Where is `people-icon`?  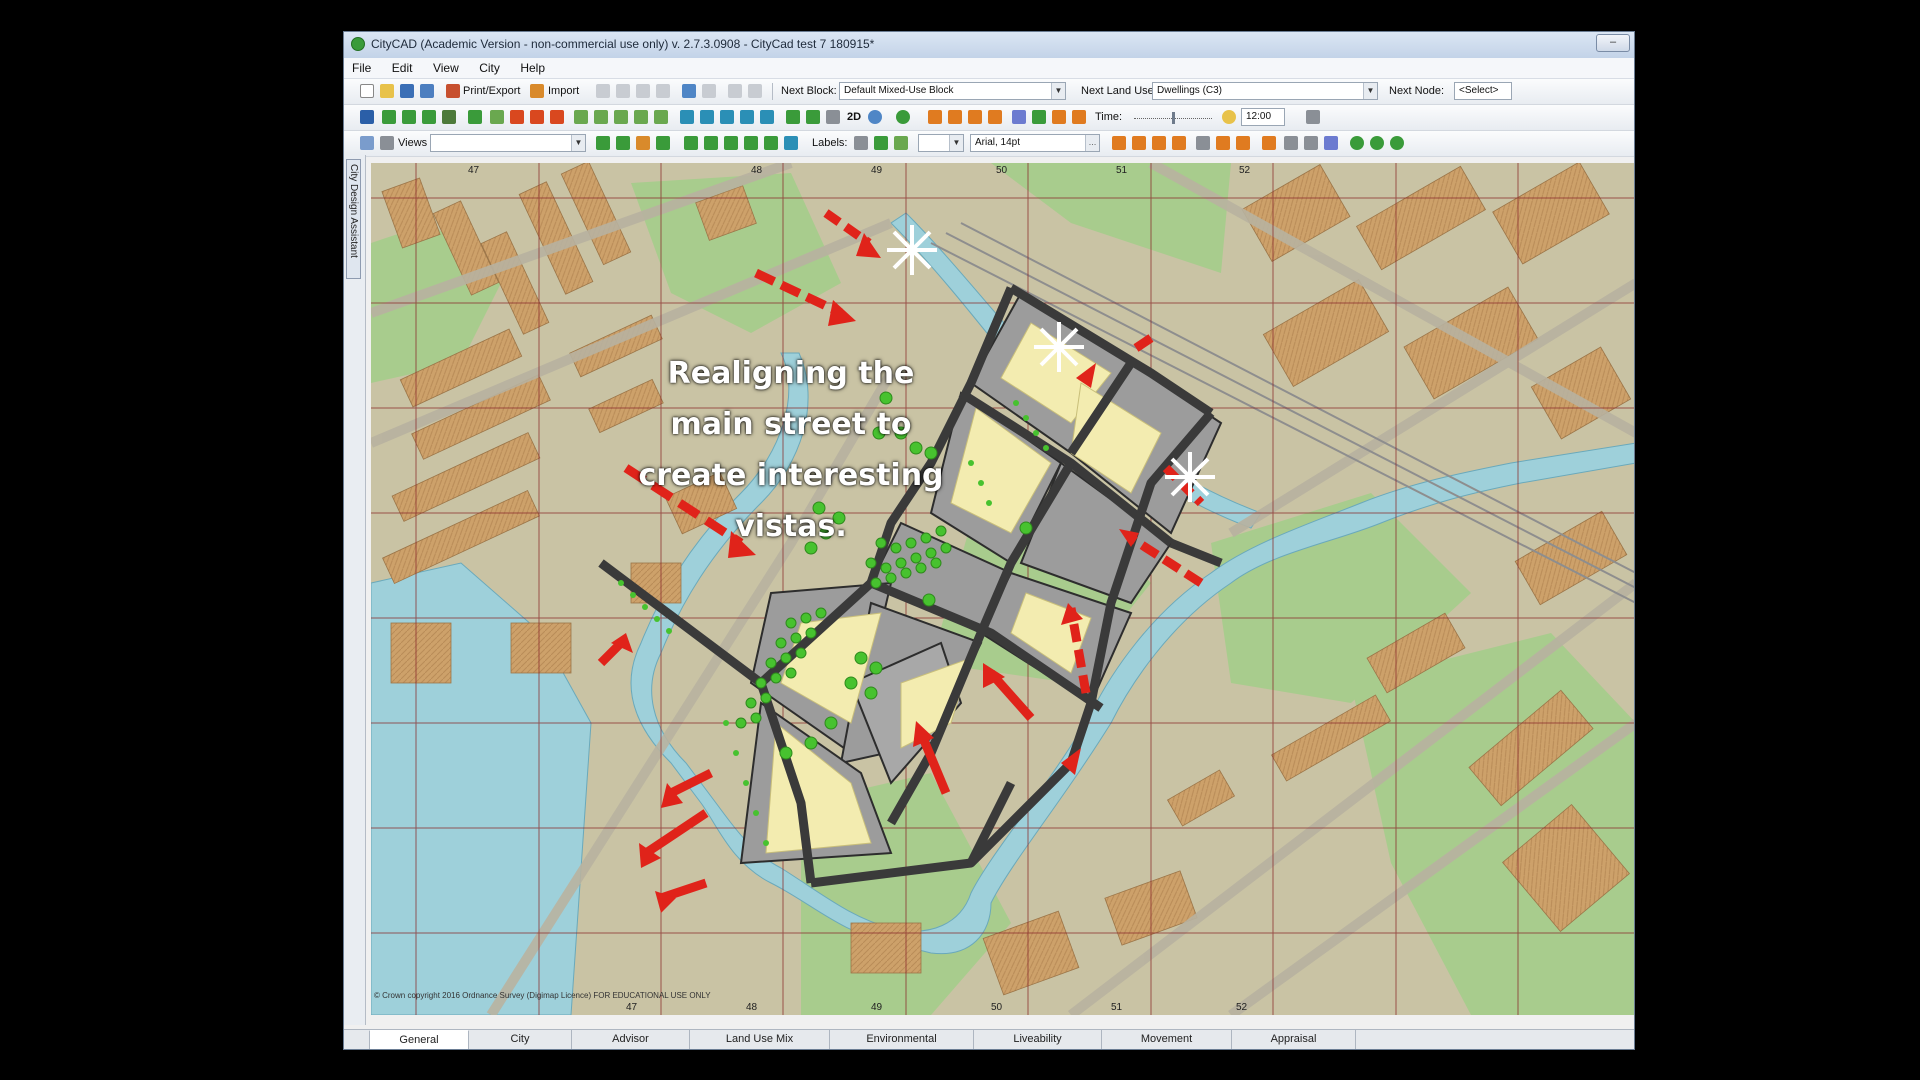 people-icon is located at coordinates (1019, 117).